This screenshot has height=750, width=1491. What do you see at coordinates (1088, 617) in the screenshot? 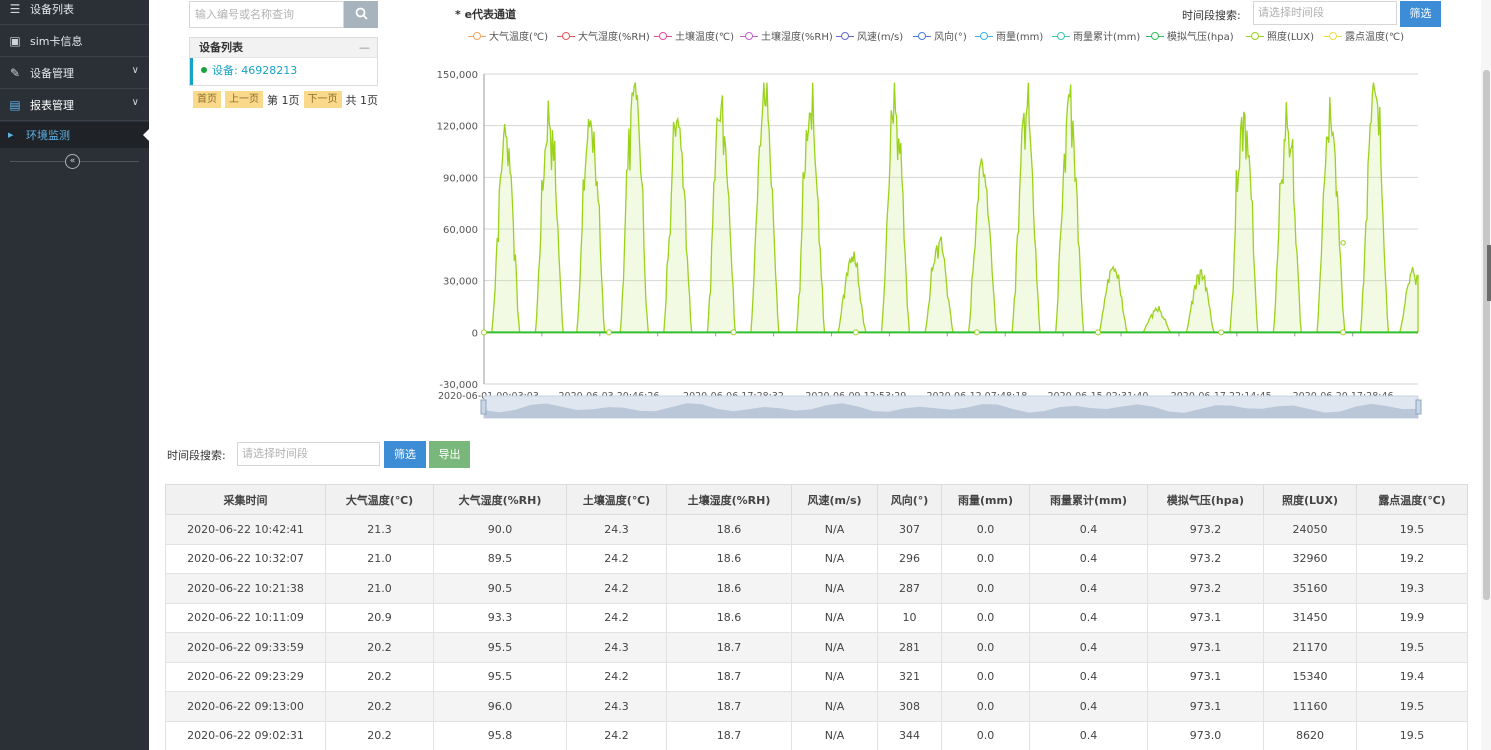
I see `table-cell: 0.4` at bounding box center [1088, 617].